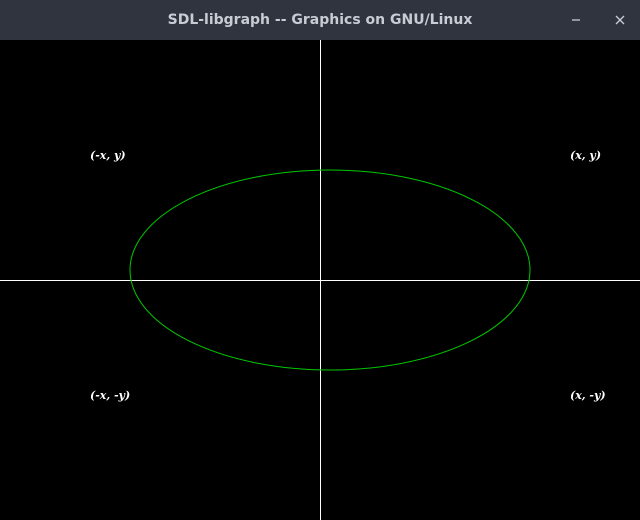 The width and height of the screenshot is (640, 520). I want to click on close-button, so click(620, 20).